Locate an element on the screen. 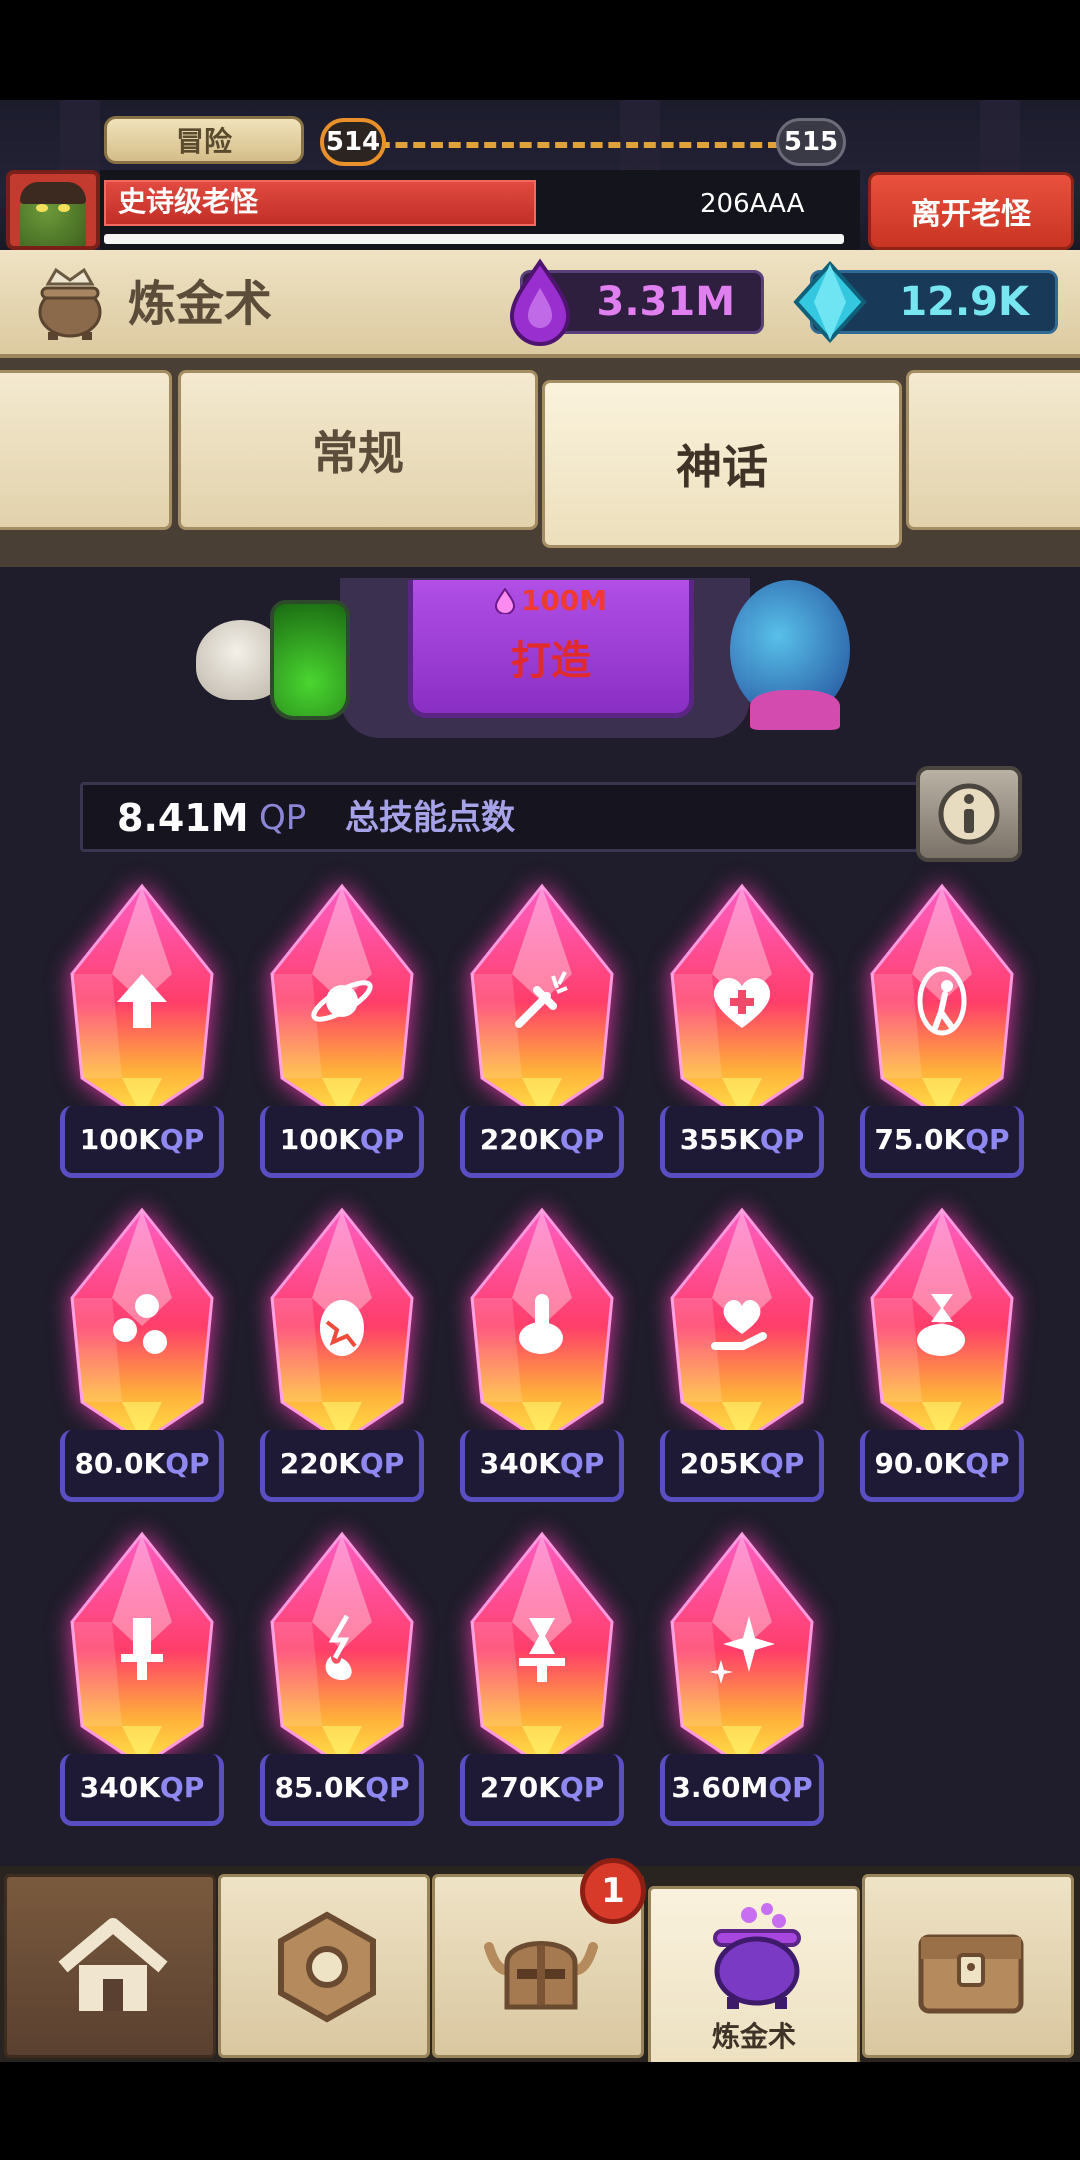 The image size is (1080, 2160). crystal-cost: 75.0K QP is located at coordinates (942, 1142).